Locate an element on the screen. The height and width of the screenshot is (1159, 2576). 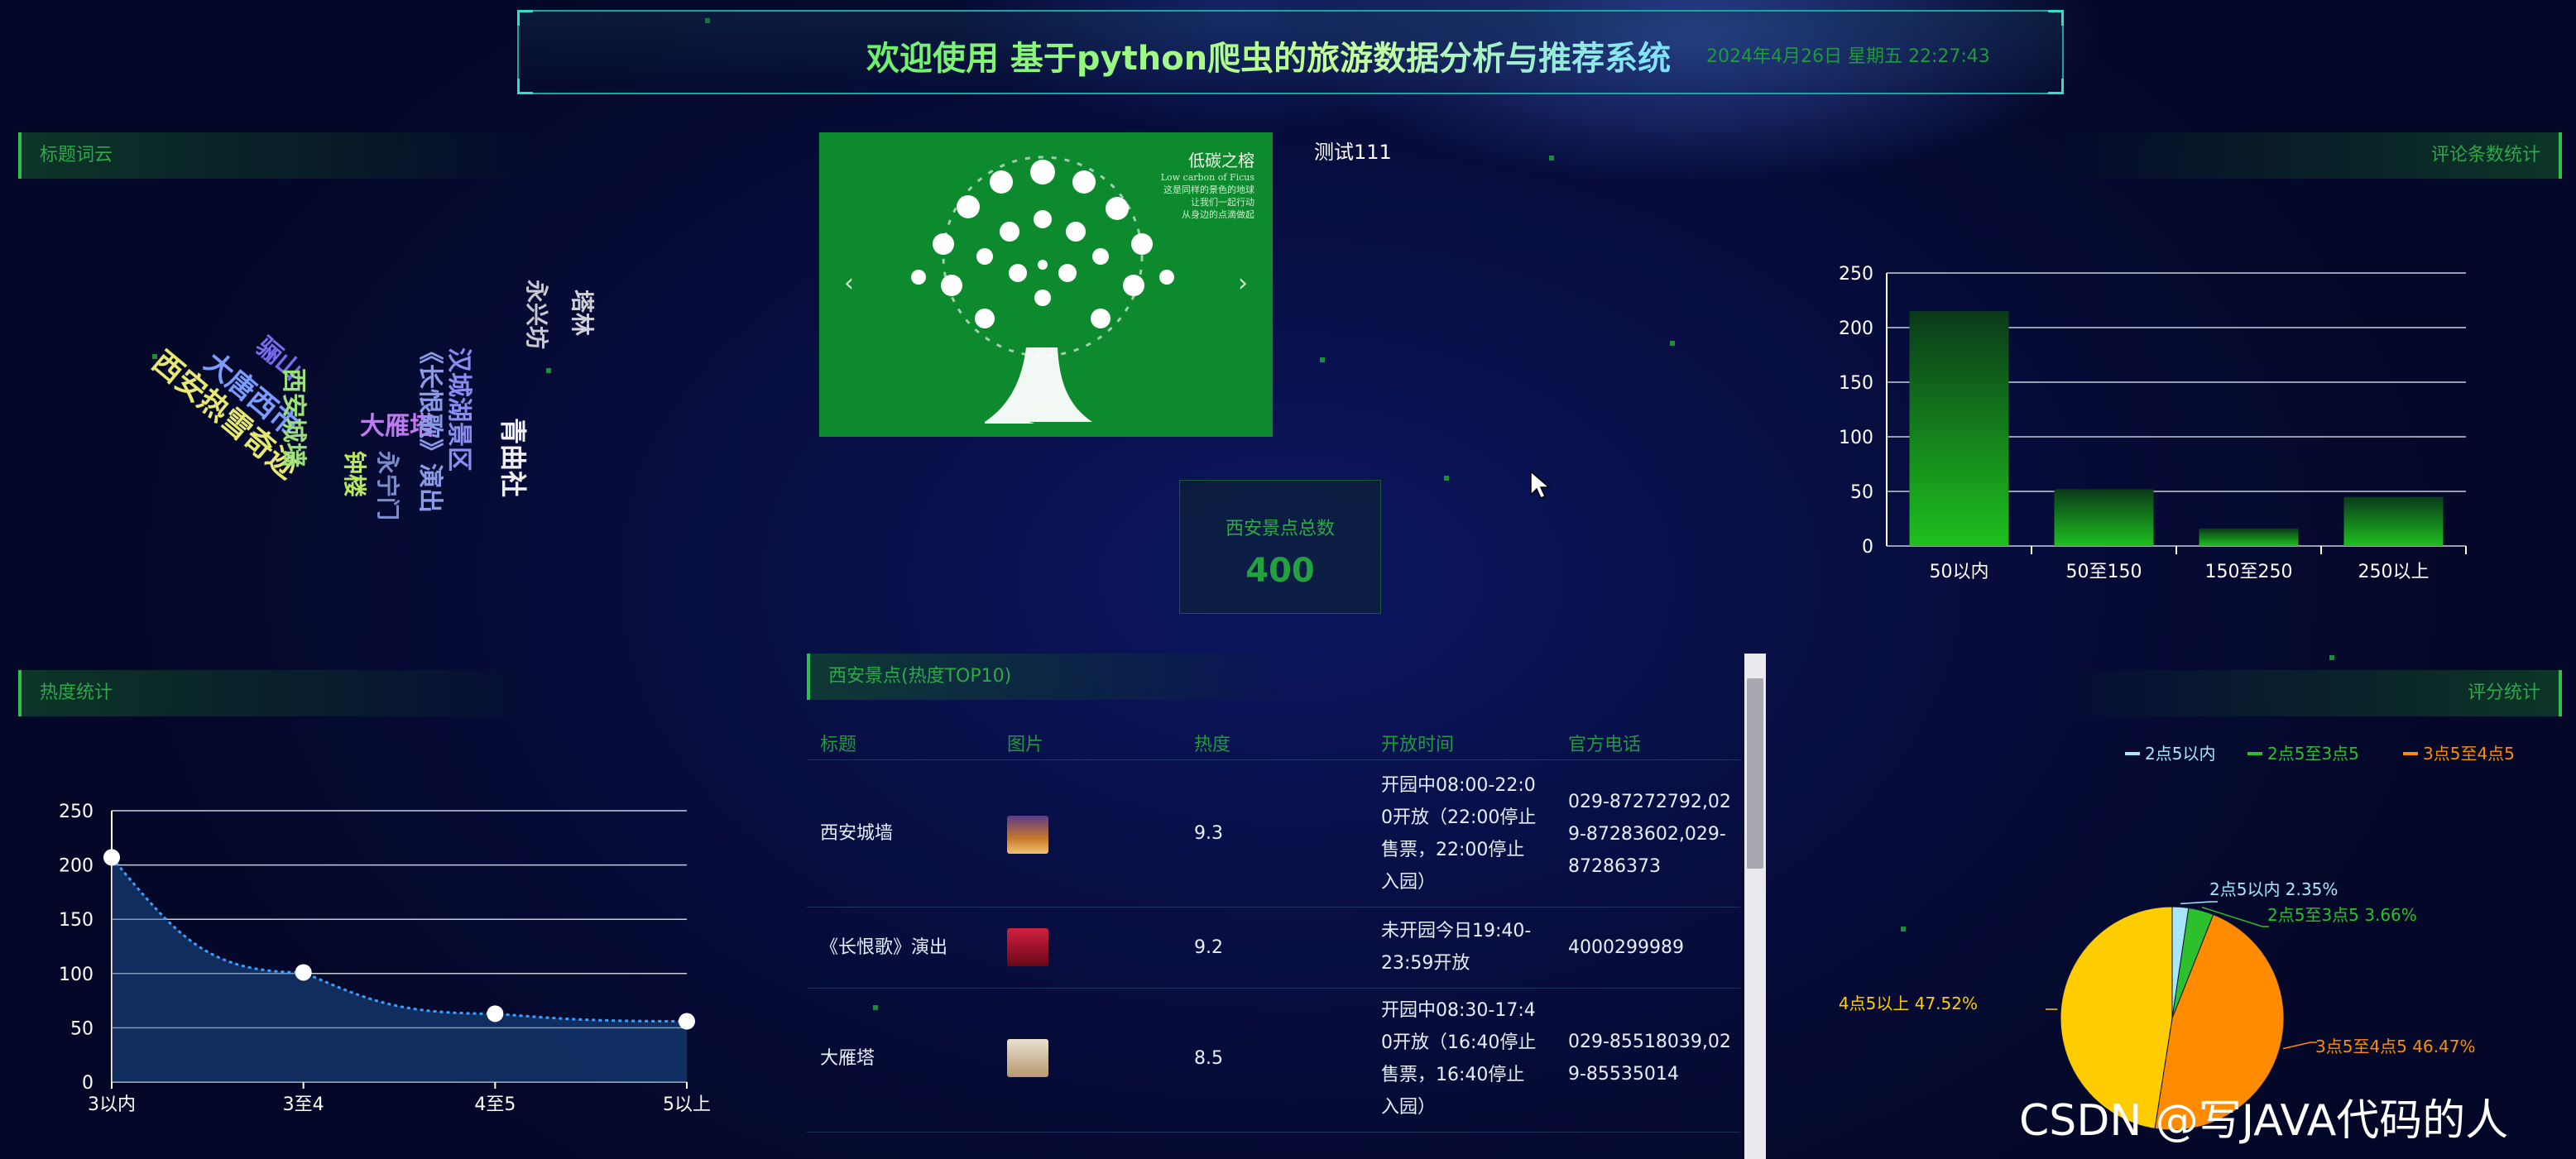
total-attractions-card: 西安景点总数 400 is located at coordinates (1280, 547).